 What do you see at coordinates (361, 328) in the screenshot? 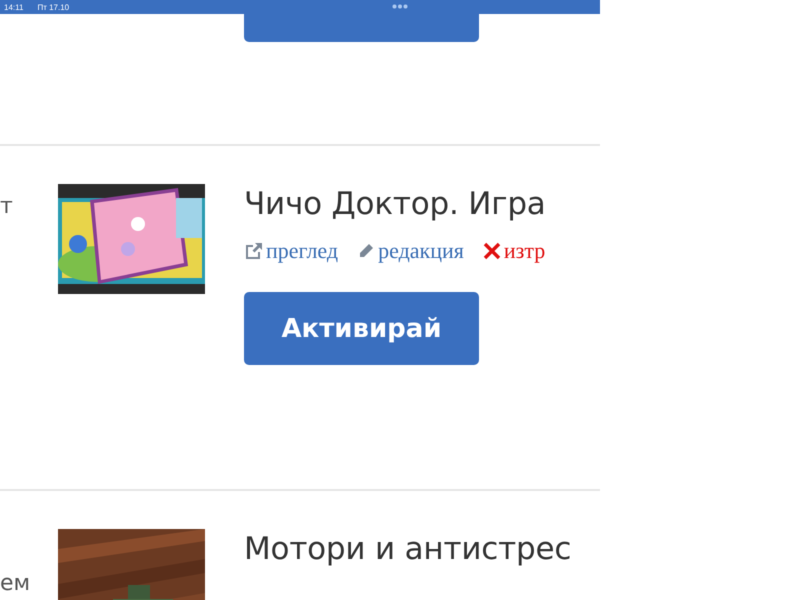
I see `activate-button: Активирай` at bounding box center [361, 328].